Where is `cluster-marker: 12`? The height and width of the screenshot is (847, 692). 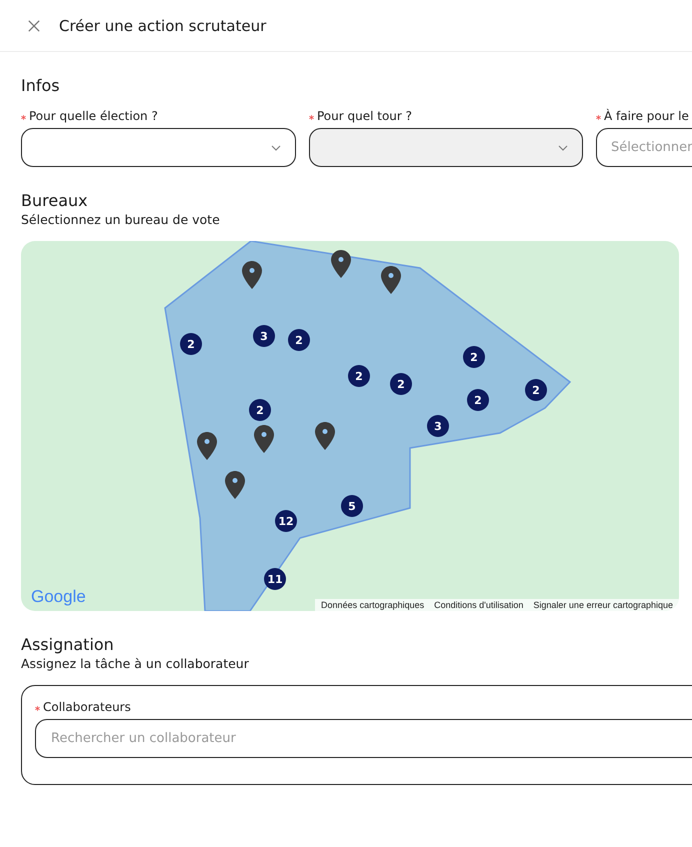 cluster-marker: 12 is located at coordinates (286, 521).